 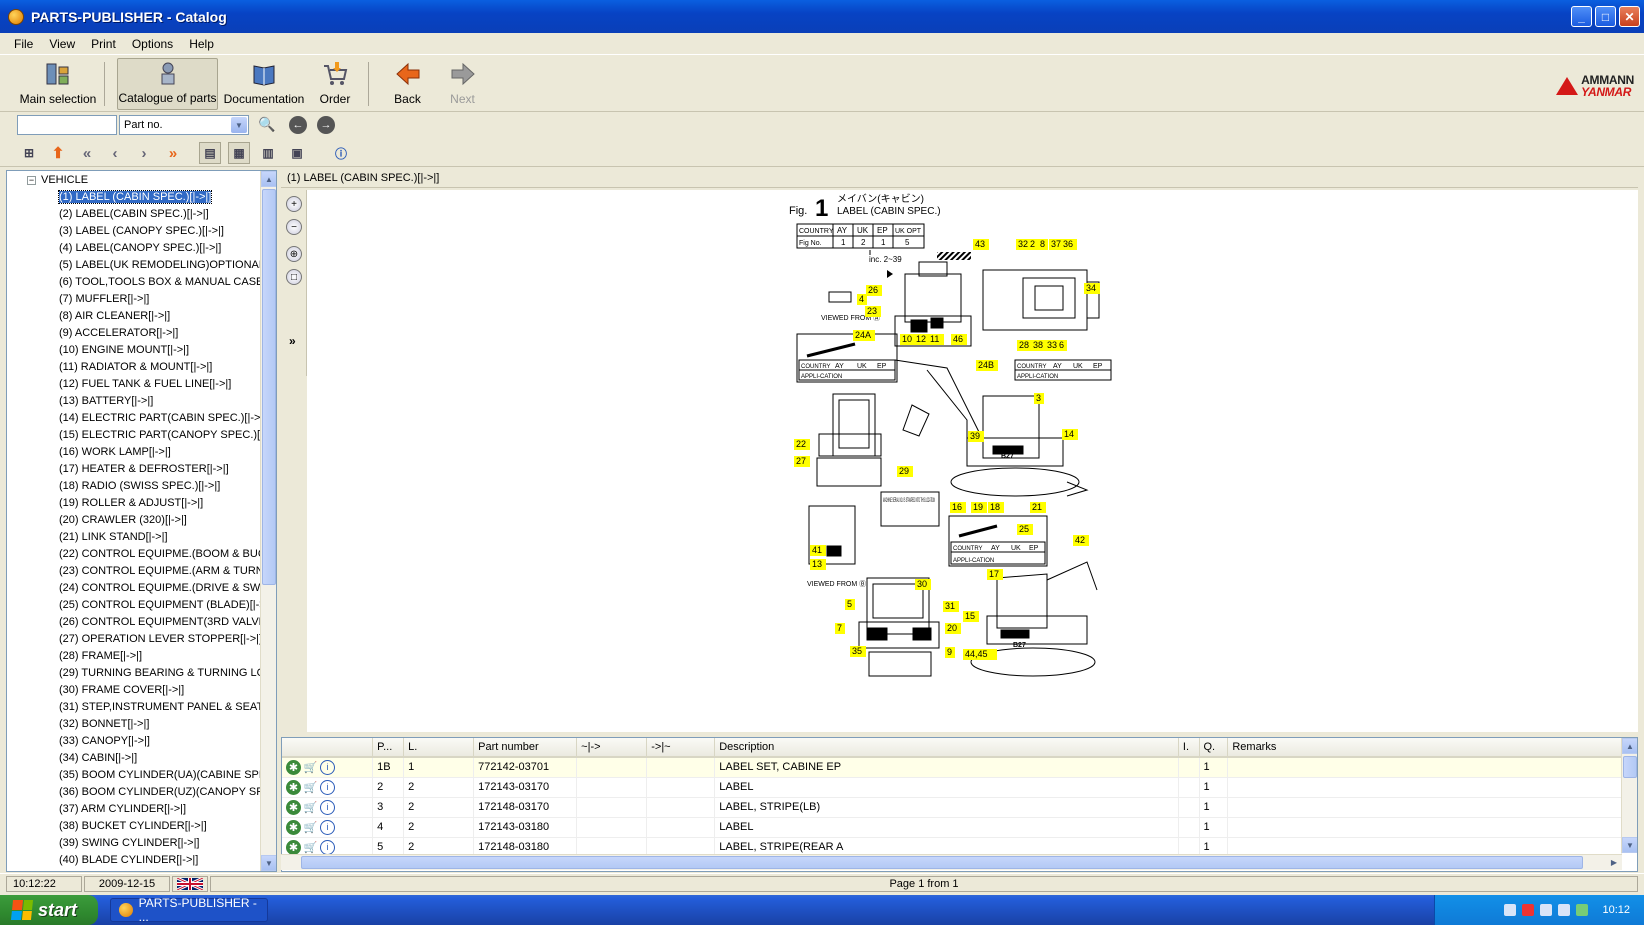 I want to click on view-split-icon: ▦, so click(x=239, y=153).